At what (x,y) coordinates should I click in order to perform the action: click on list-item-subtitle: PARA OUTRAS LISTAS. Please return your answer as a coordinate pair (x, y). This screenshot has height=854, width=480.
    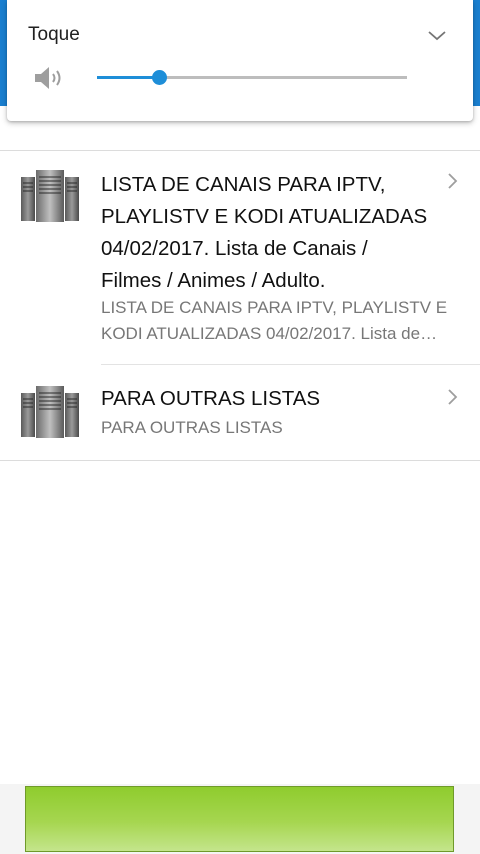
    Looking at the image, I should click on (192, 427).